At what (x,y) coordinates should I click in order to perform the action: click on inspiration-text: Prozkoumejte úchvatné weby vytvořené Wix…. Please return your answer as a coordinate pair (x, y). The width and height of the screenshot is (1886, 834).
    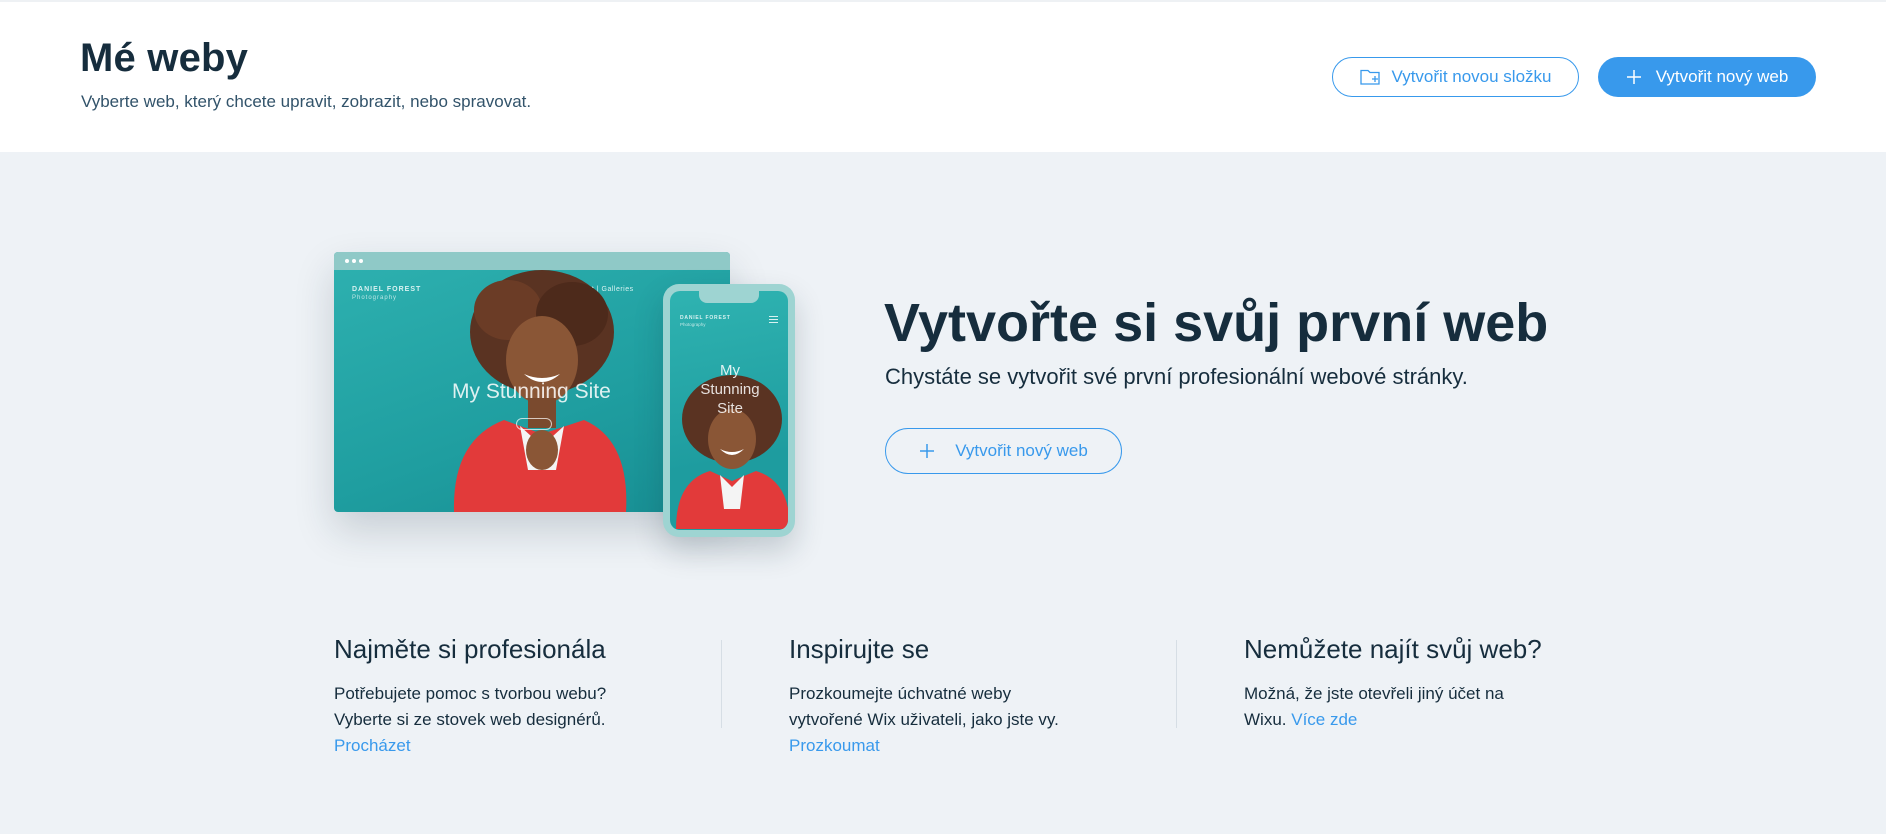
    Looking at the image, I should click on (959, 720).